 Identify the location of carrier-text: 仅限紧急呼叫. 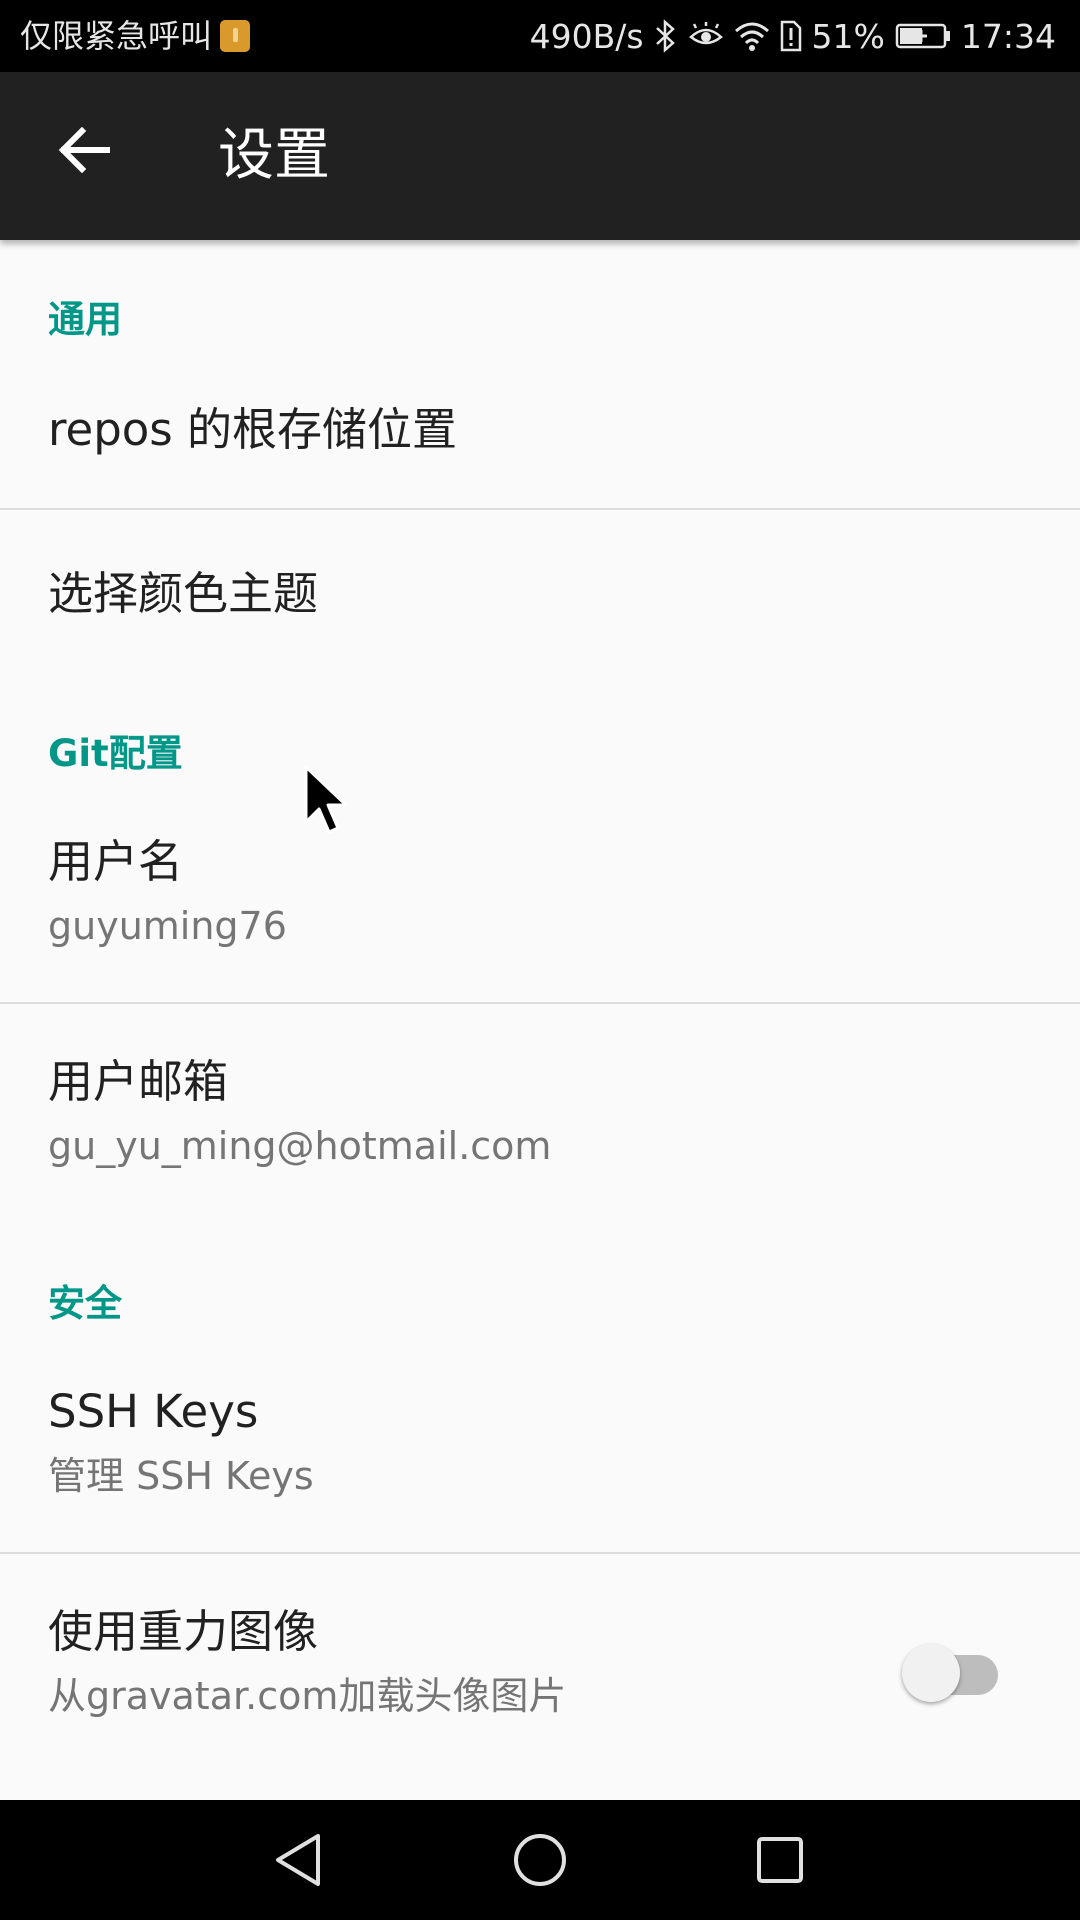
(116, 36).